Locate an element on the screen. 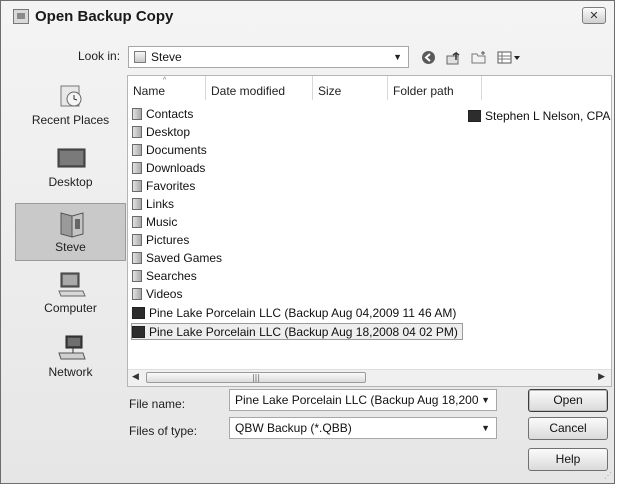  look-in-dropdown: Steve ▼ is located at coordinates (268, 57).